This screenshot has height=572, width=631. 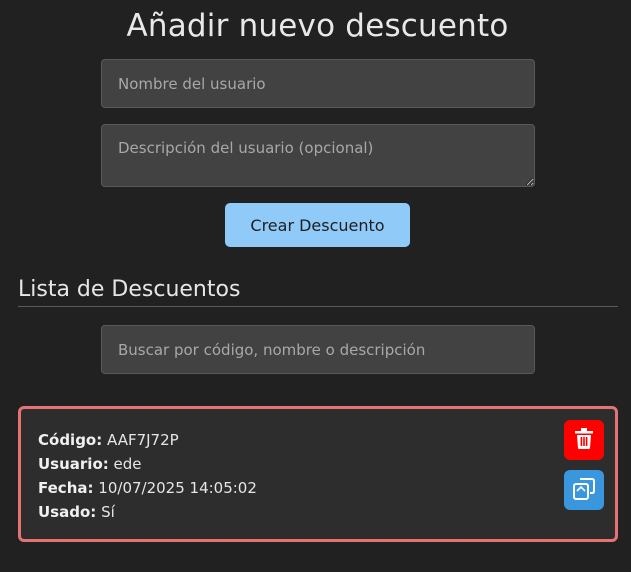 What do you see at coordinates (318, 155) in the screenshot?
I see `user-description-input` at bounding box center [318, 155].